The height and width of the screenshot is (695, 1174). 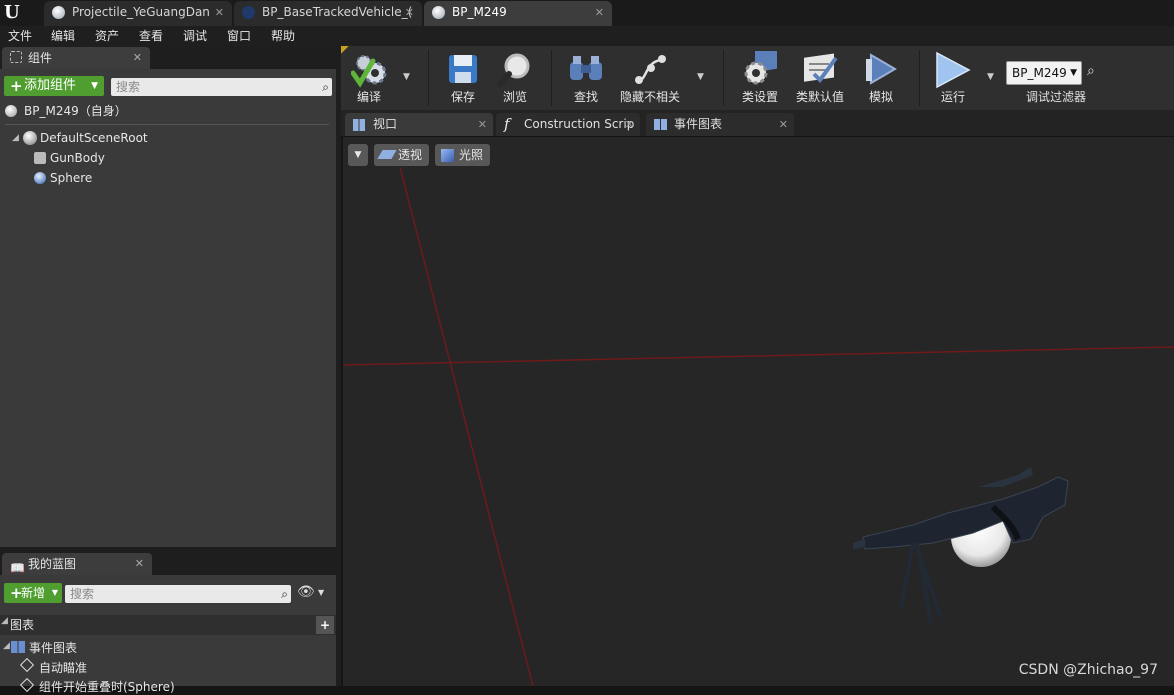 I want to click on debug-search-icon: ⌕, so click(x=1091, y=71).